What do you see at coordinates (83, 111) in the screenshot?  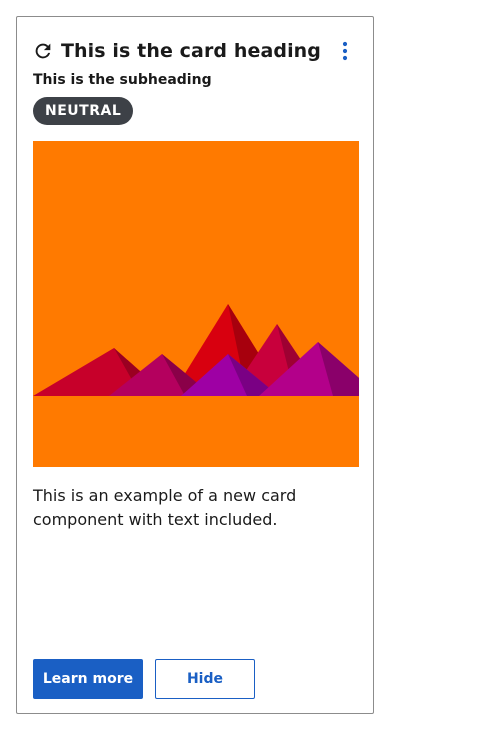 I see `status-badge: NEUTRAL` at bounding box center [83, 111].